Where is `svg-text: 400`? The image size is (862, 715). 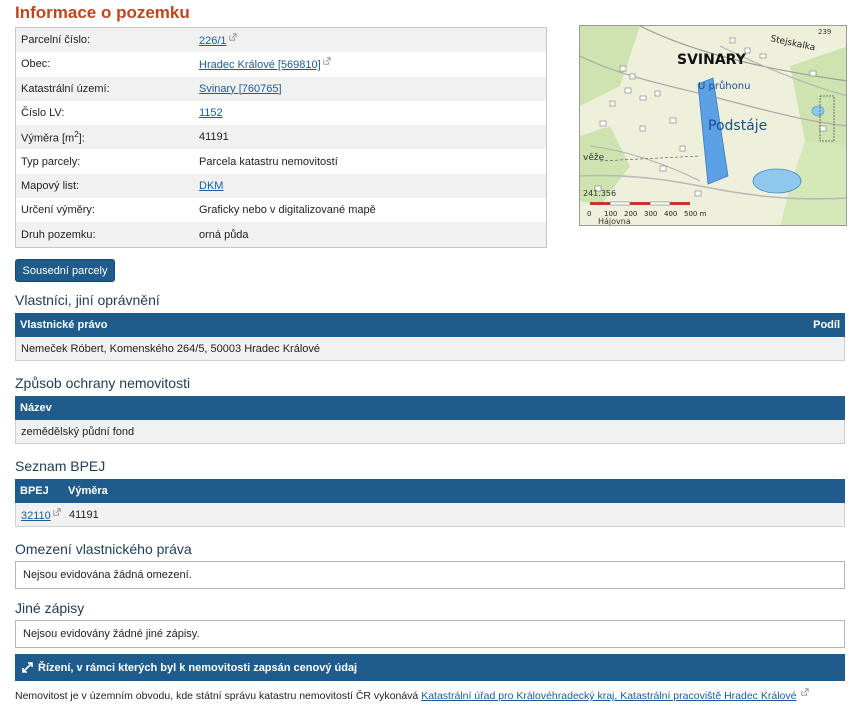 svg-text: 400 is located at coordinates (670, 214).